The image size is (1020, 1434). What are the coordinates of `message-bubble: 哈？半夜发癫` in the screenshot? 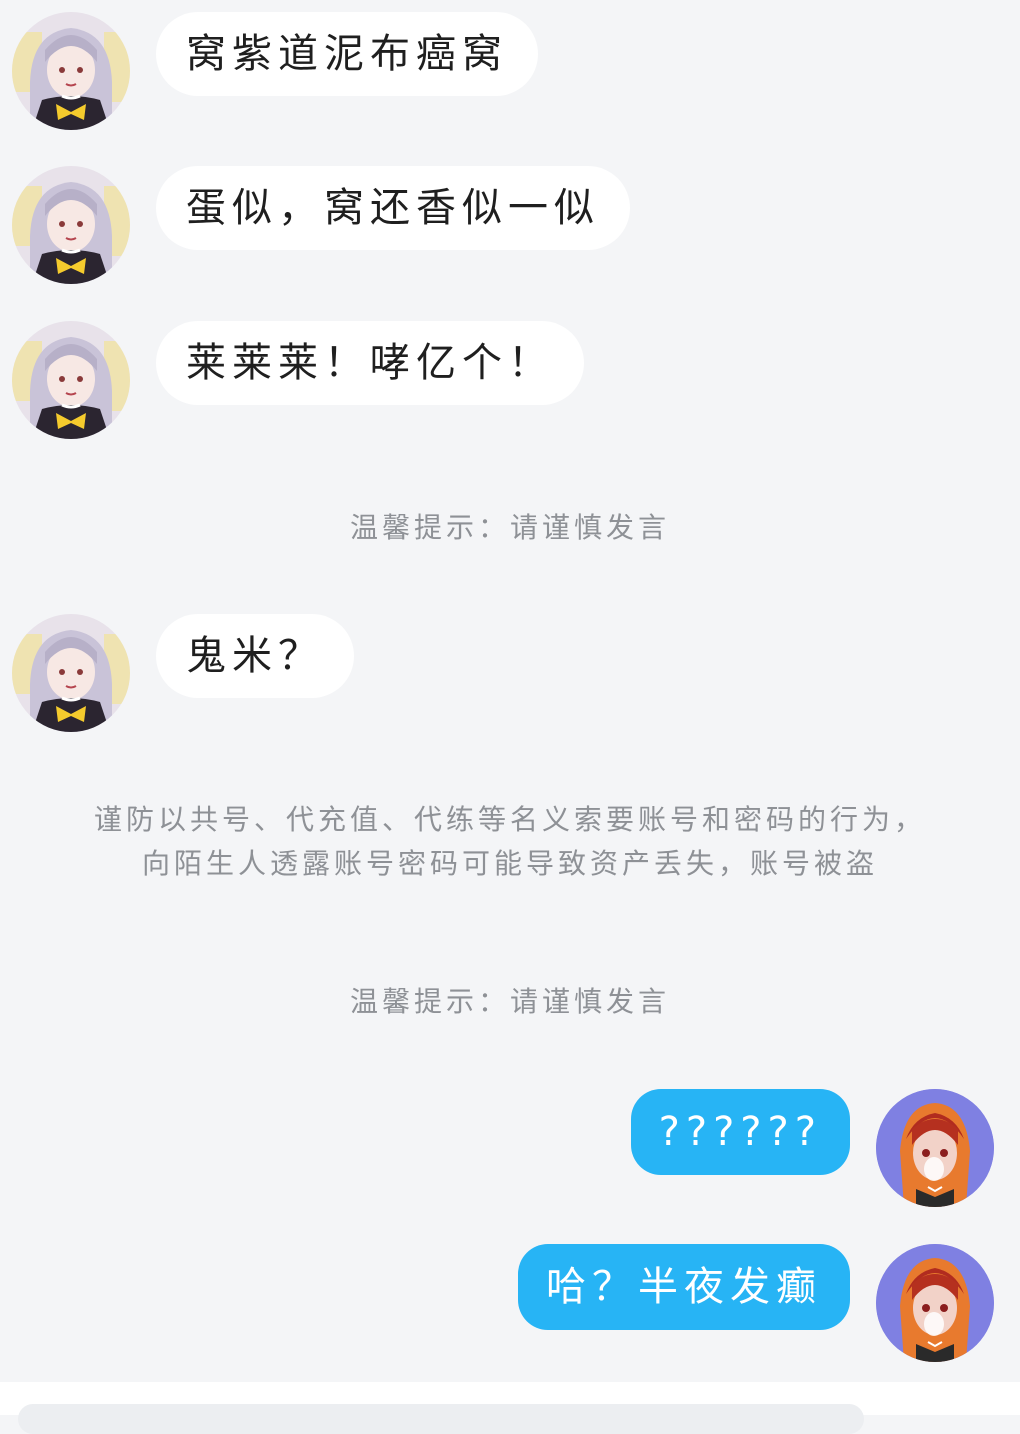 It's located at (684, 1287).